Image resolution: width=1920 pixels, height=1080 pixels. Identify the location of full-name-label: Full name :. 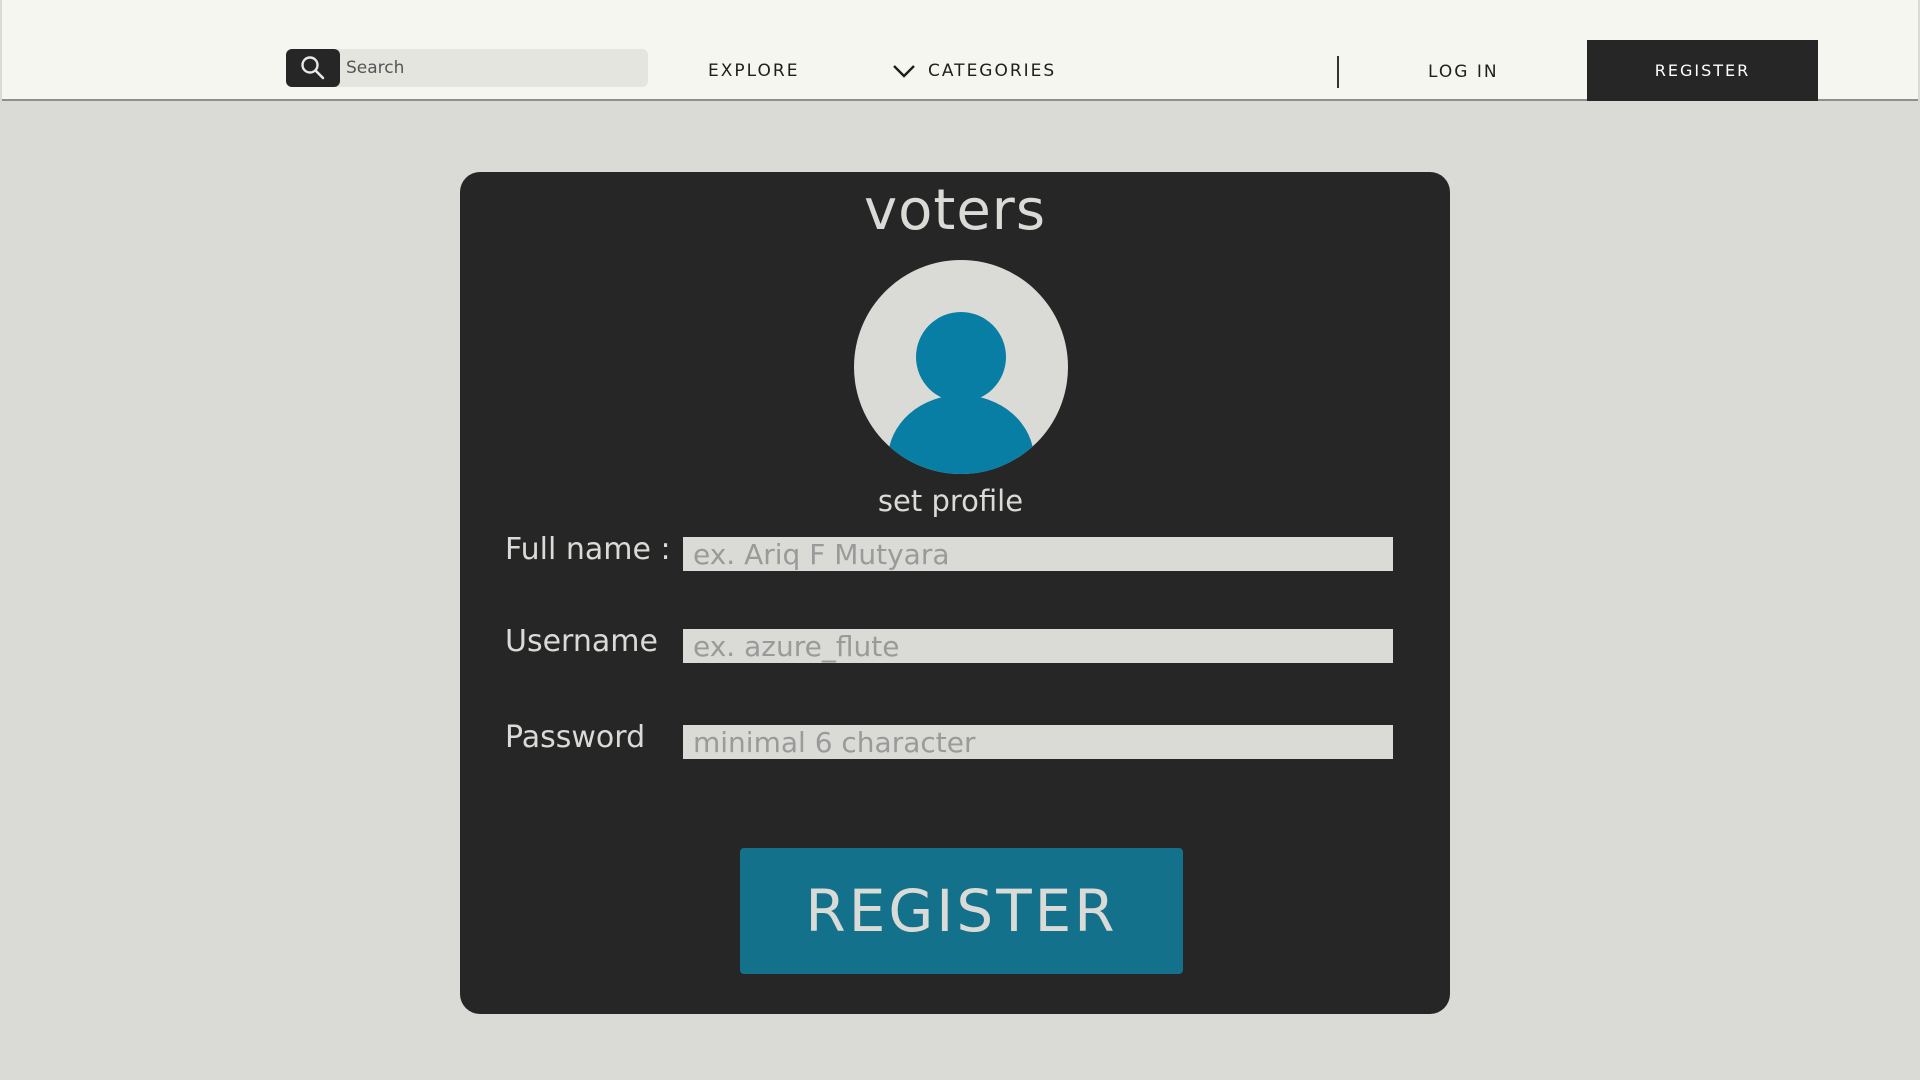
(588, 549).